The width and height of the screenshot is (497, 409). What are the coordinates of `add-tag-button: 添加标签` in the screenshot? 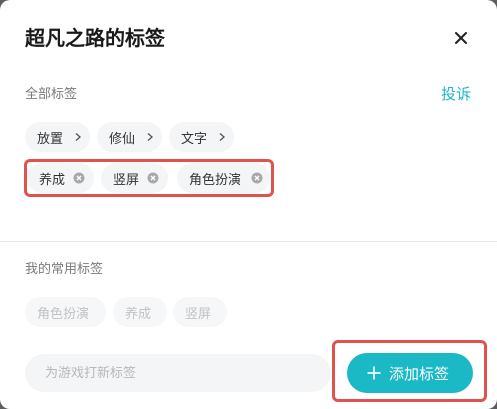 It's located at (410, 373).